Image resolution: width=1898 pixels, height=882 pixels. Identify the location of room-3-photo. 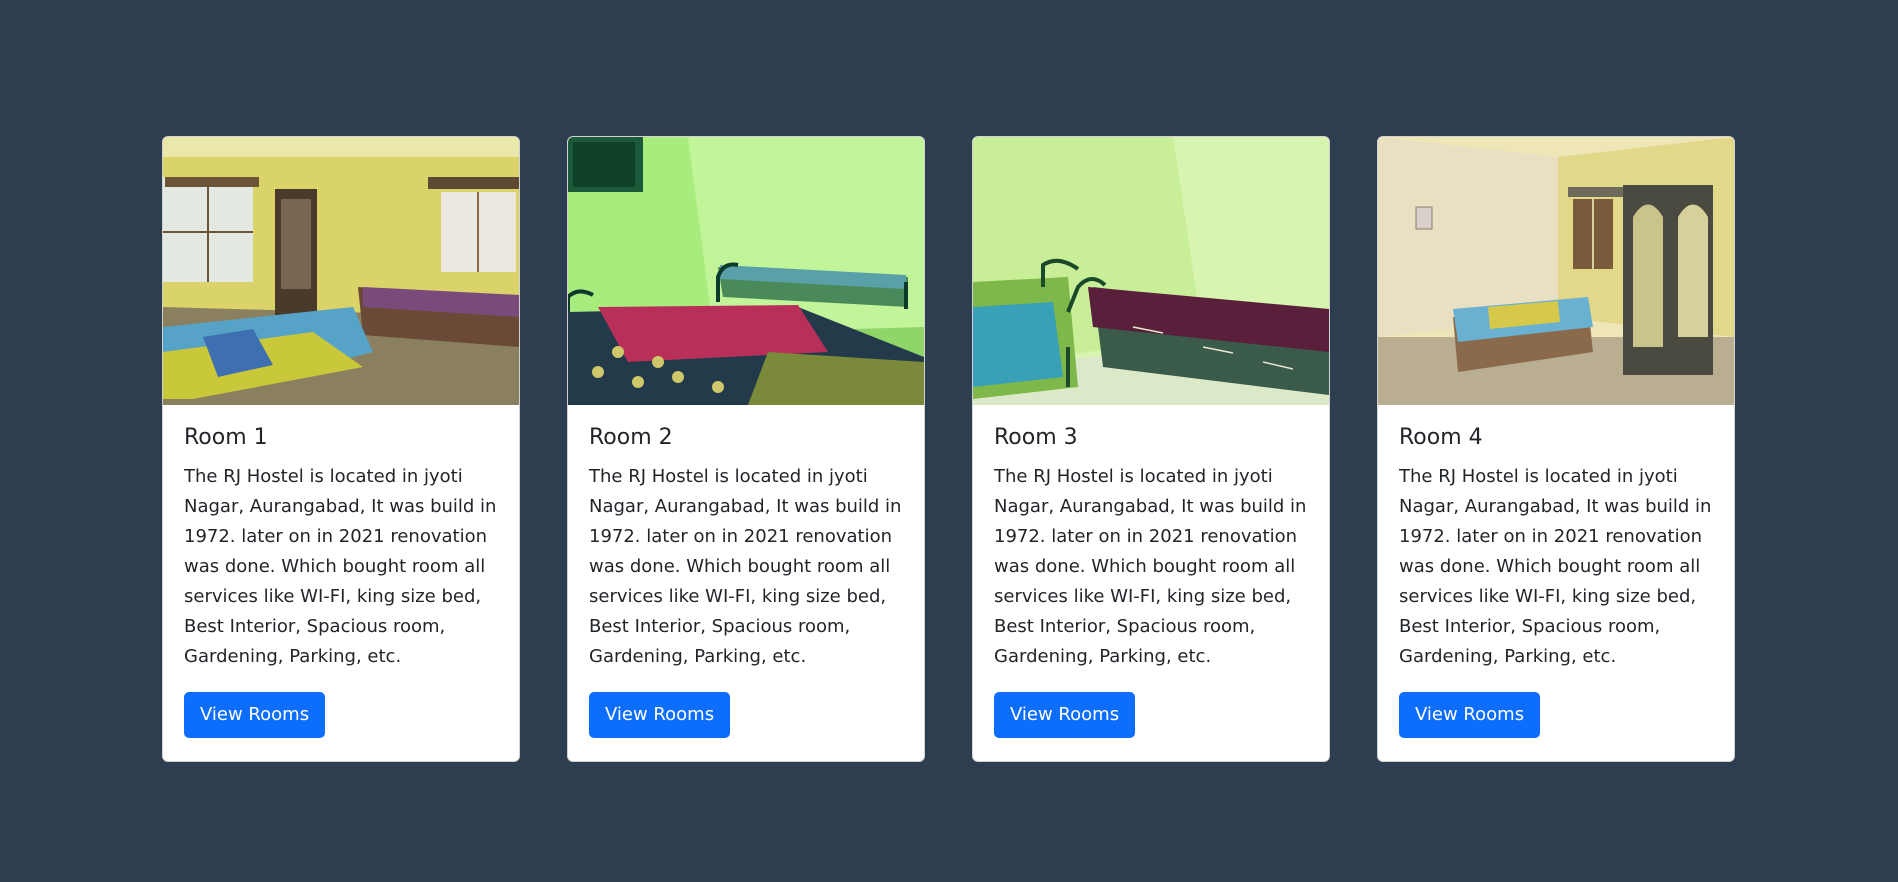
(1151, 271).